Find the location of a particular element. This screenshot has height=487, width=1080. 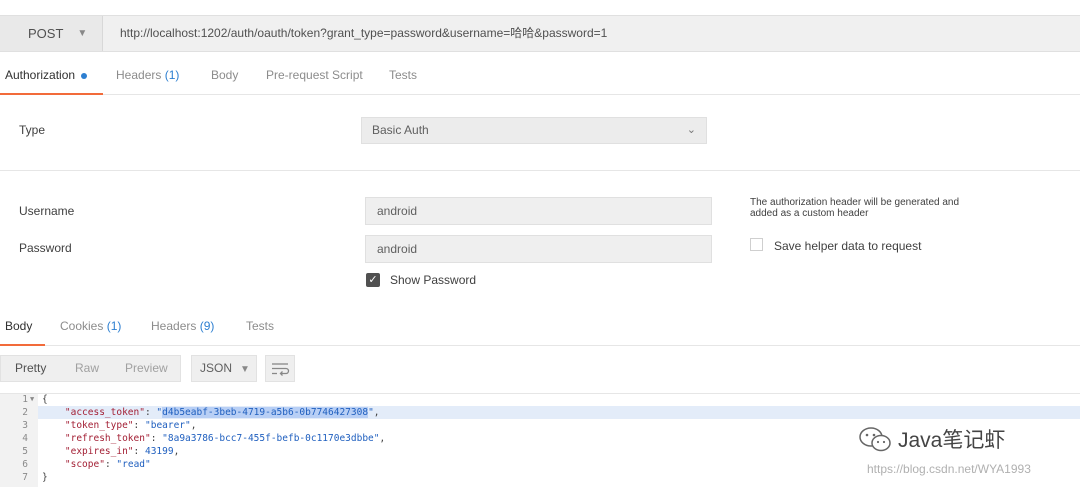

wrap-lines-button is located at coordinates (280, 368).